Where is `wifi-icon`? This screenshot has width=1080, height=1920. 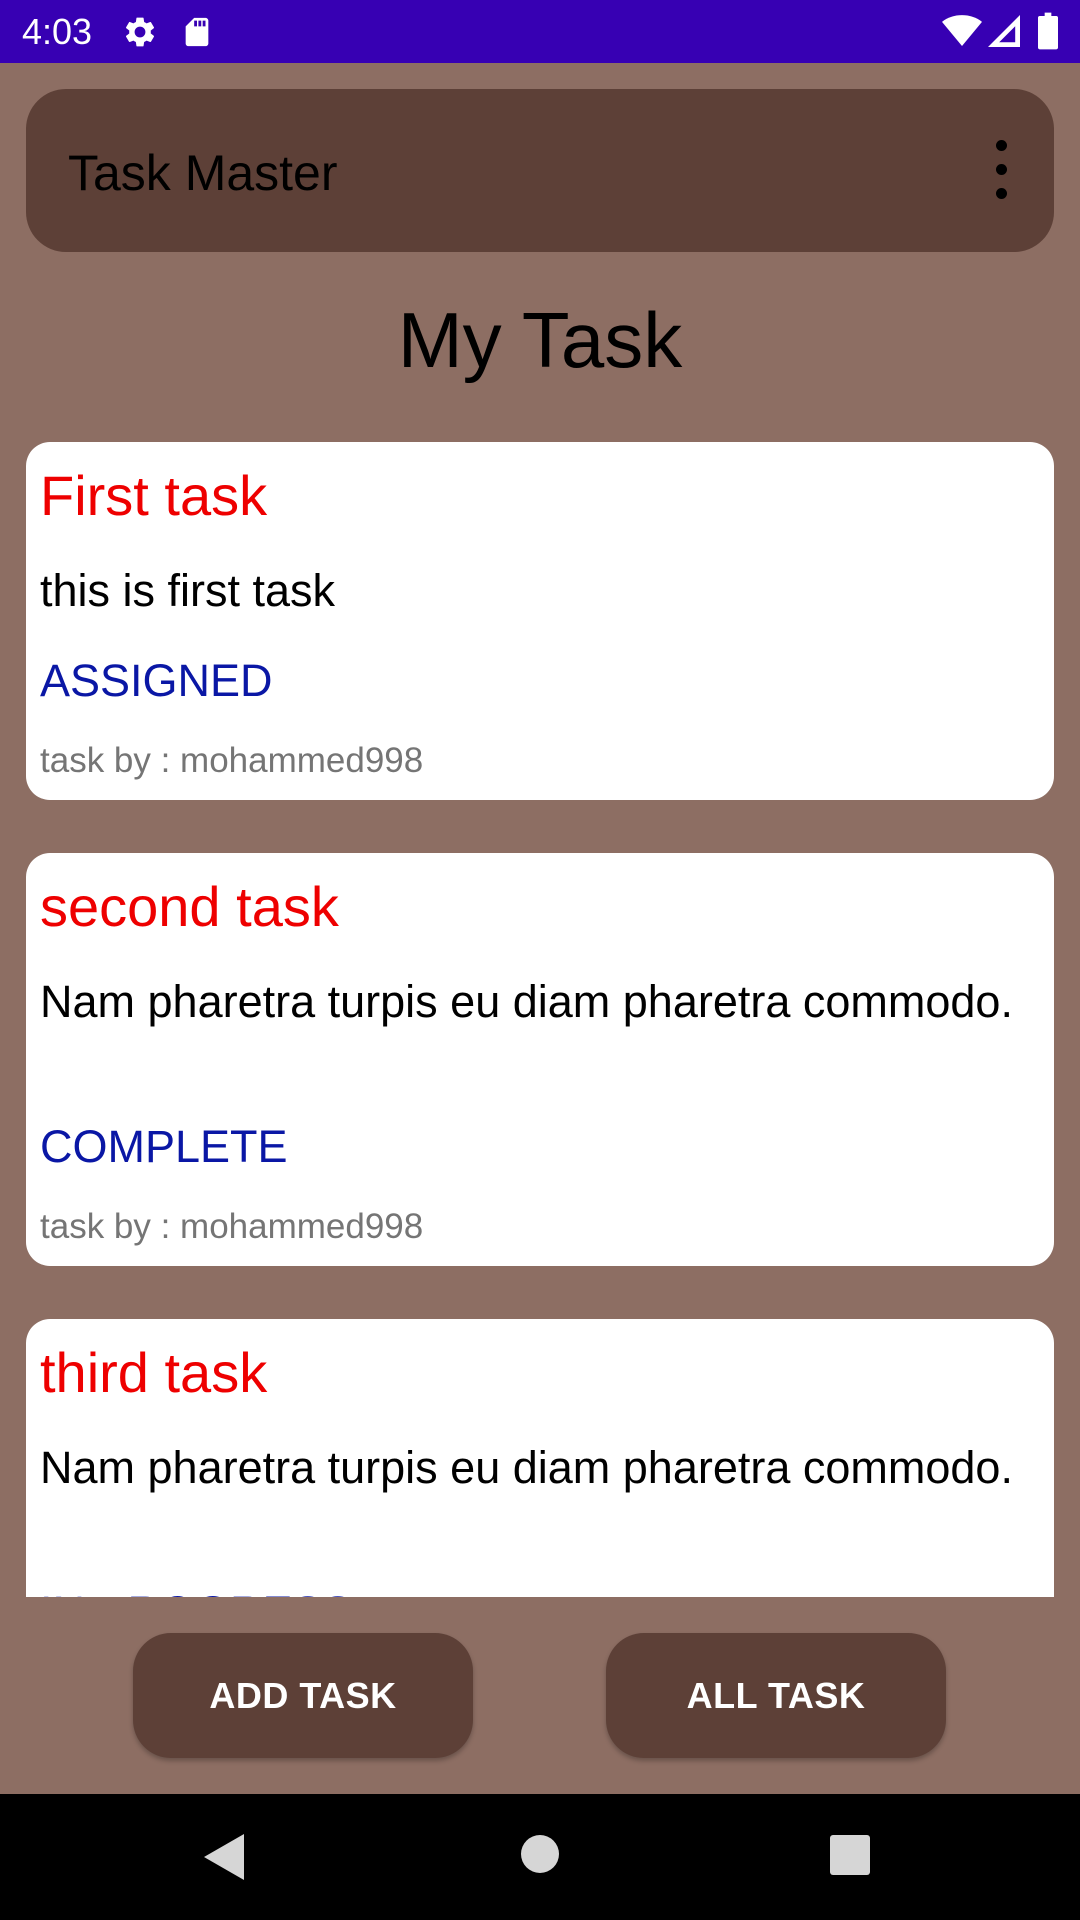
wifi-icon is located at coordinates (962, 33).